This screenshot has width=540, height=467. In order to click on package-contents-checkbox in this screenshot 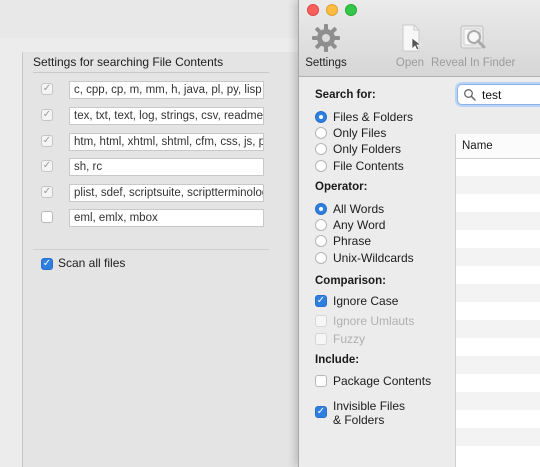, I will do `click(321, 381)`.